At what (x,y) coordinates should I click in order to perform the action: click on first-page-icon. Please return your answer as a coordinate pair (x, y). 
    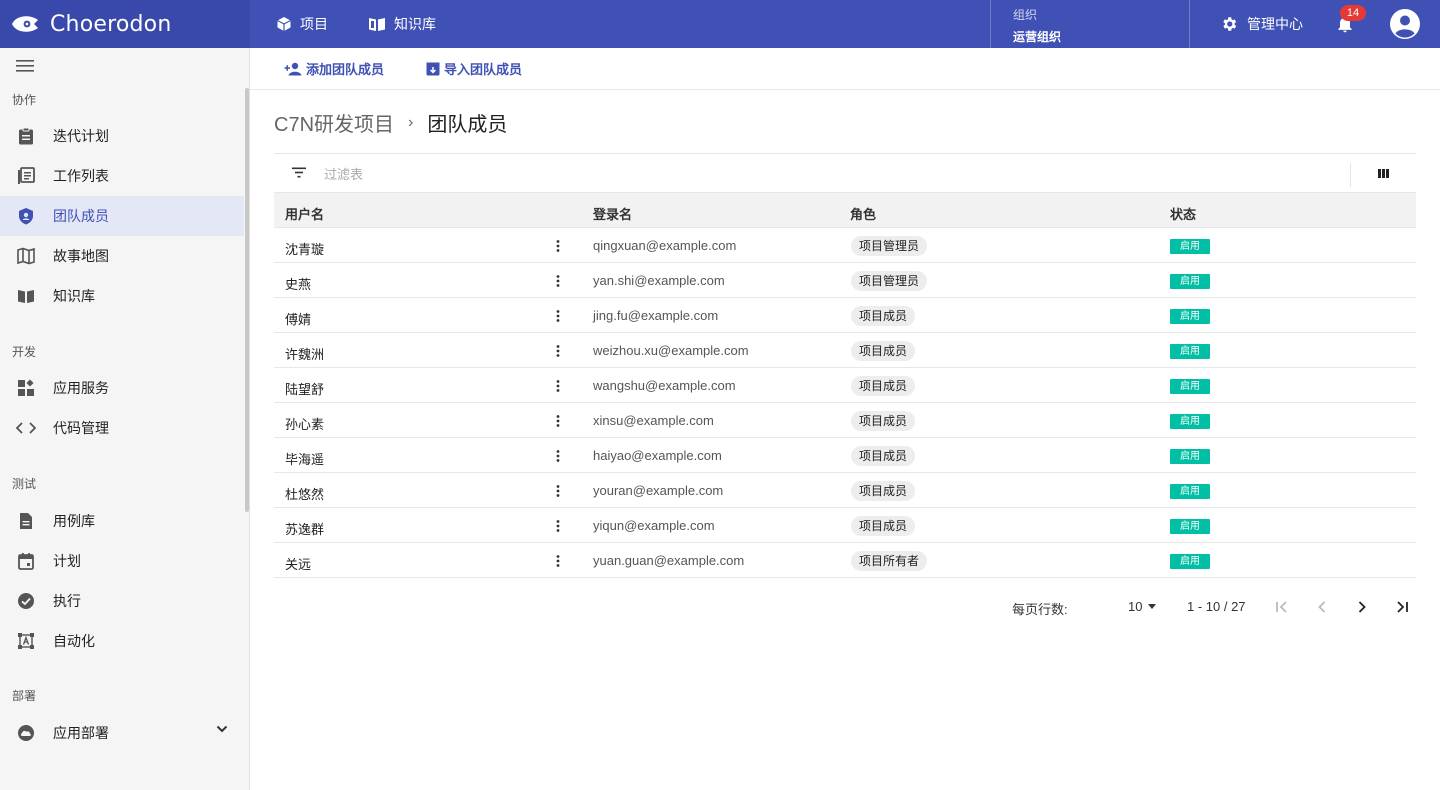
    Looking at the image, I should click on (1282, 607).